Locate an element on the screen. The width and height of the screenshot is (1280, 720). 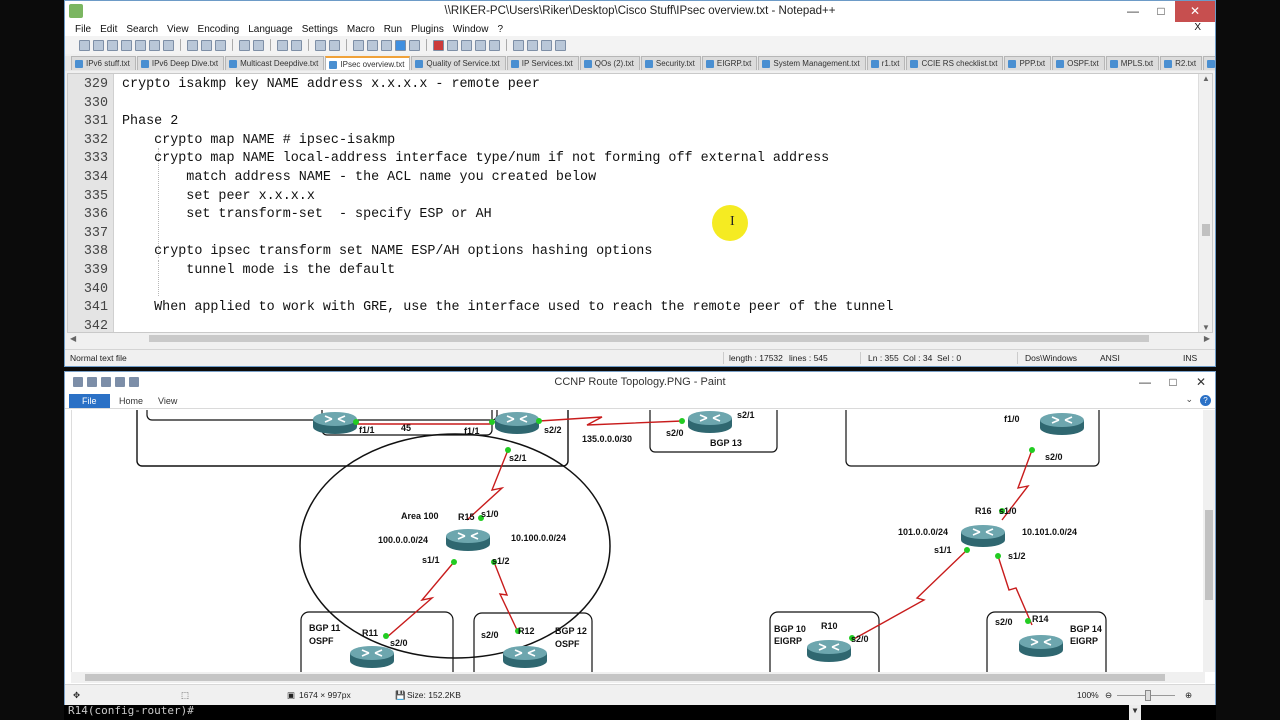
menu-plugins: Plugins is located at coordinates (427, 29).